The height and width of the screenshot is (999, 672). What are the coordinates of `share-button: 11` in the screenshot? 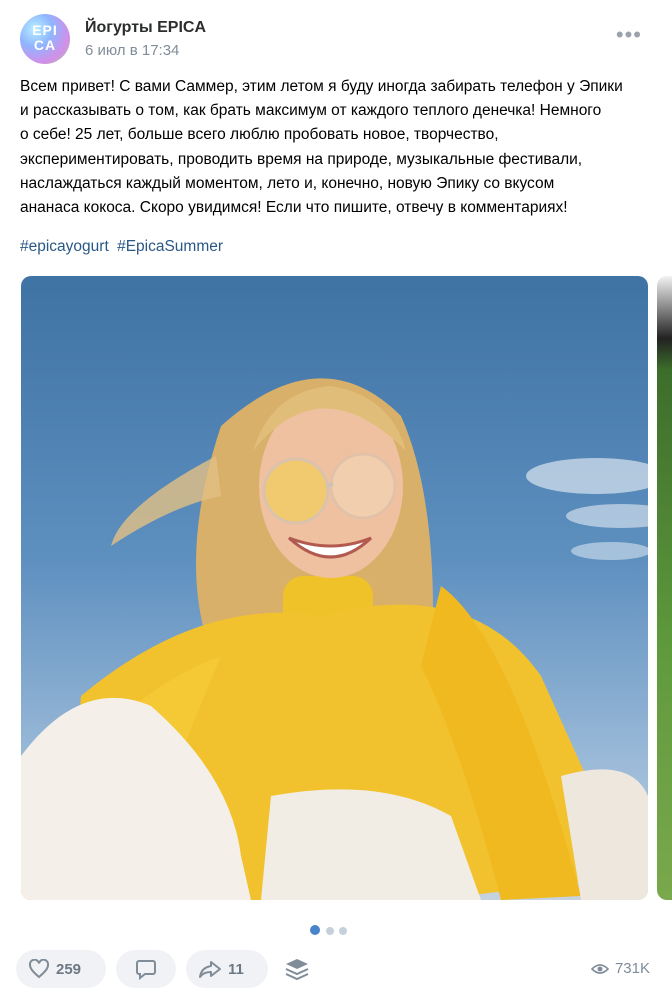 It's located at (227, 969).